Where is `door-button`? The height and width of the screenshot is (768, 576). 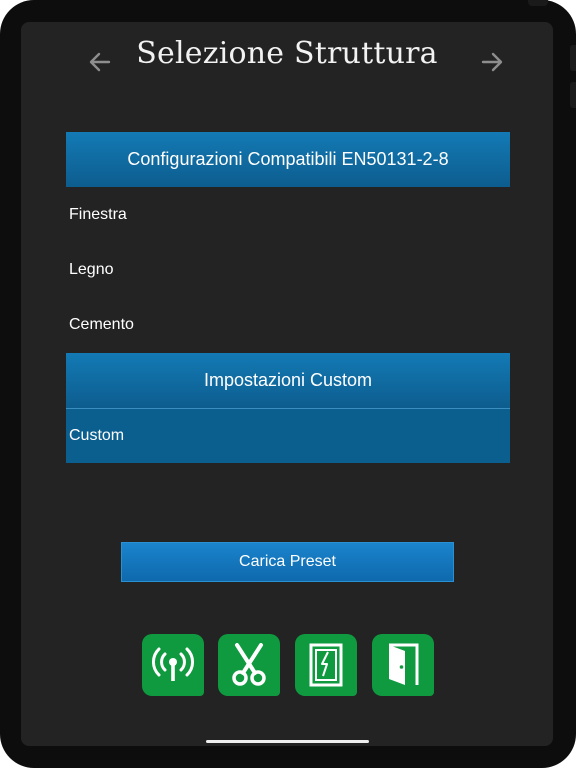 door-button is located at coordinates (403, 665).